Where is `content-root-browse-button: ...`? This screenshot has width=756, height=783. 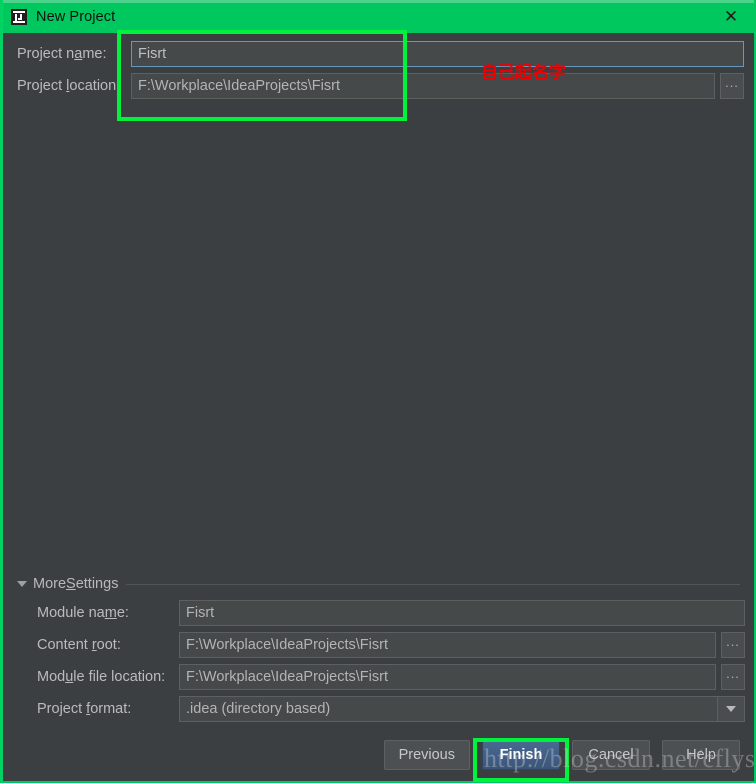 content-root-browse-button: ... is located at coordinates (733, 645).